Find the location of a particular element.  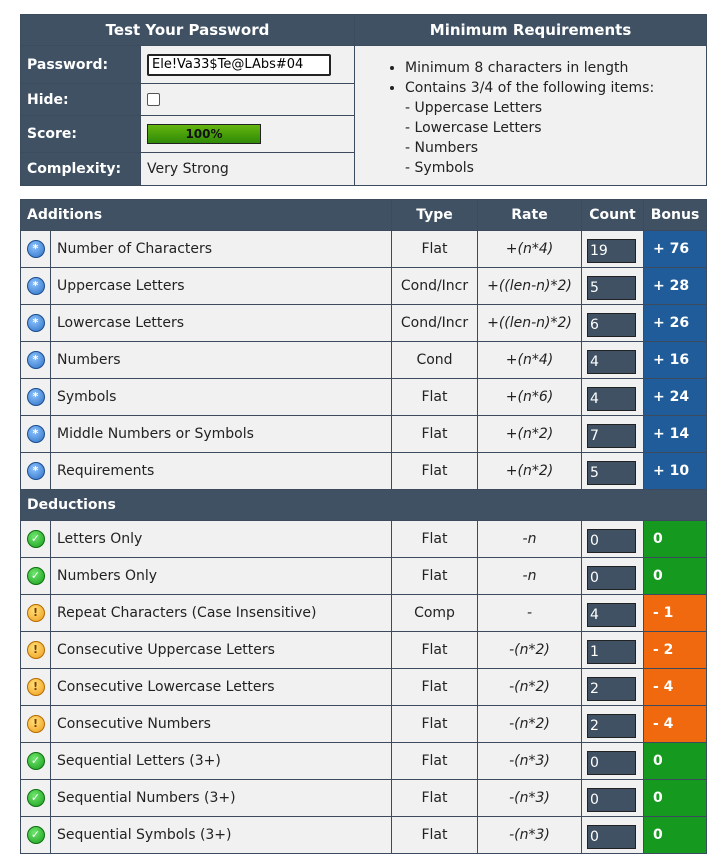

row-name: Numbers Only is located at coordinates (221, 576).